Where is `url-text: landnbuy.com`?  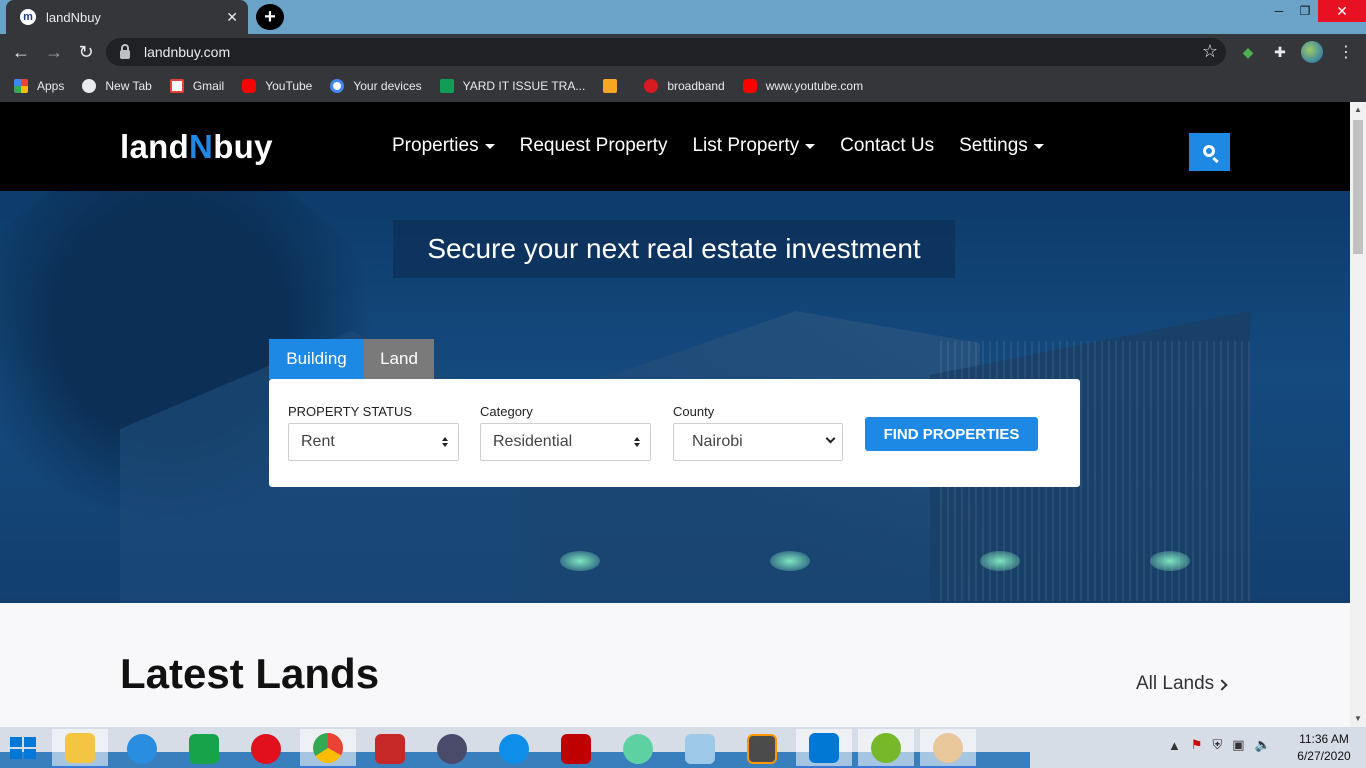 url-text: landnbuy.com is located at coordinates (187, 52).